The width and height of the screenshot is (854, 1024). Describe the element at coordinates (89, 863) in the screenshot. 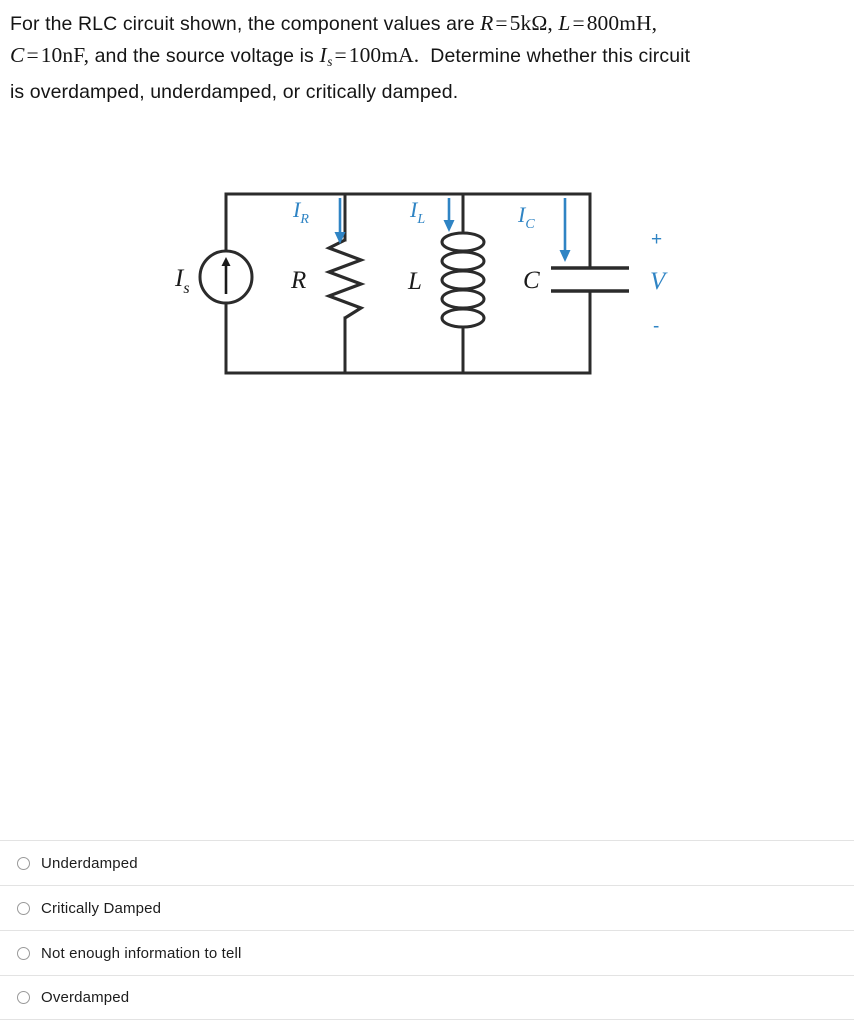

I see `choice-label: Underdamped` at that location.